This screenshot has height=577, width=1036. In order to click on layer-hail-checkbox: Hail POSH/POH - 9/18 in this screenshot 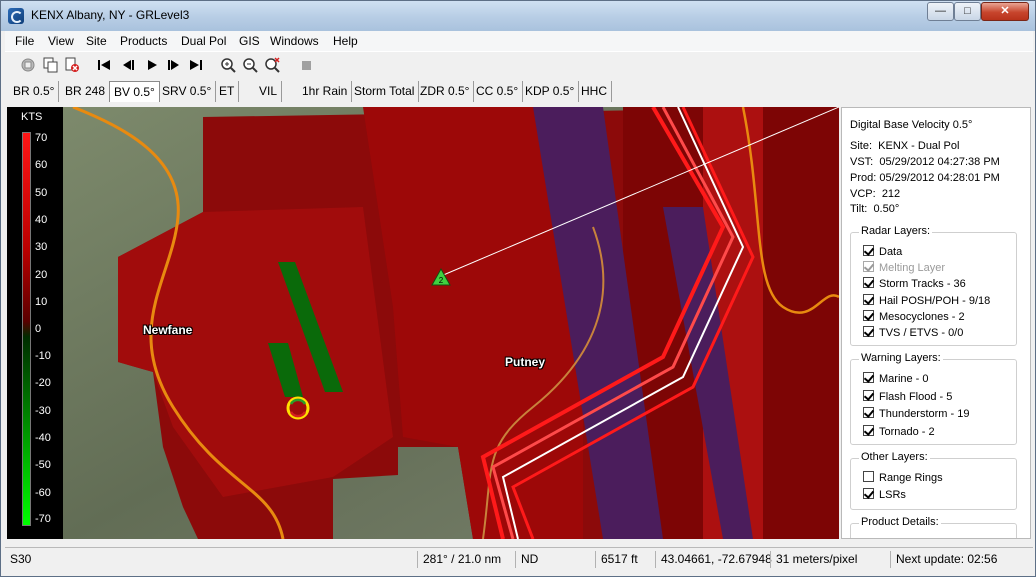, I will do `click(926, 300)`.